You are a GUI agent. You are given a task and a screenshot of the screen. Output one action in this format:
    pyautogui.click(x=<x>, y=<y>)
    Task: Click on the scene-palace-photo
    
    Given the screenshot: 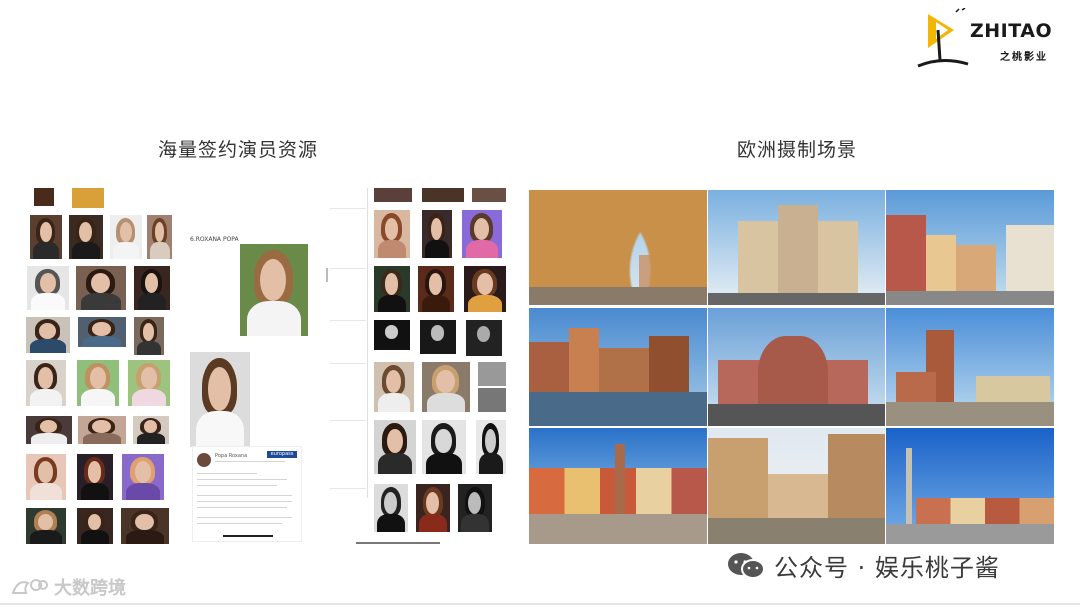 What is the action you would take?
    pyautogui.click(x=796, y=247)
    